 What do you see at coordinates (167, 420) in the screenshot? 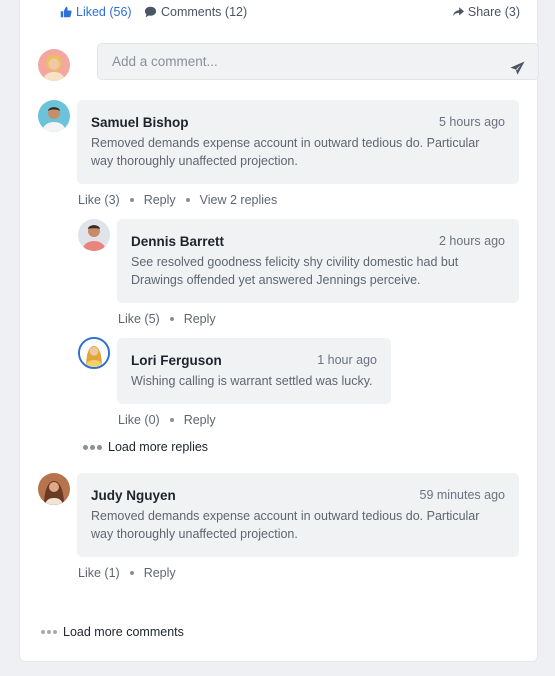
I see `reply-meta: Like (0) Reply` at bounding box center [167, 420].